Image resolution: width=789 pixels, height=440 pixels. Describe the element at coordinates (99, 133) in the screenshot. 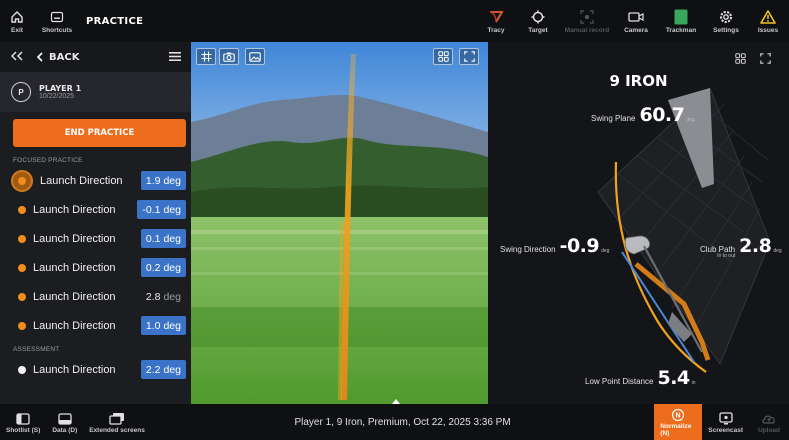

I see `end-practice-button: END PRACTICE` at that location.